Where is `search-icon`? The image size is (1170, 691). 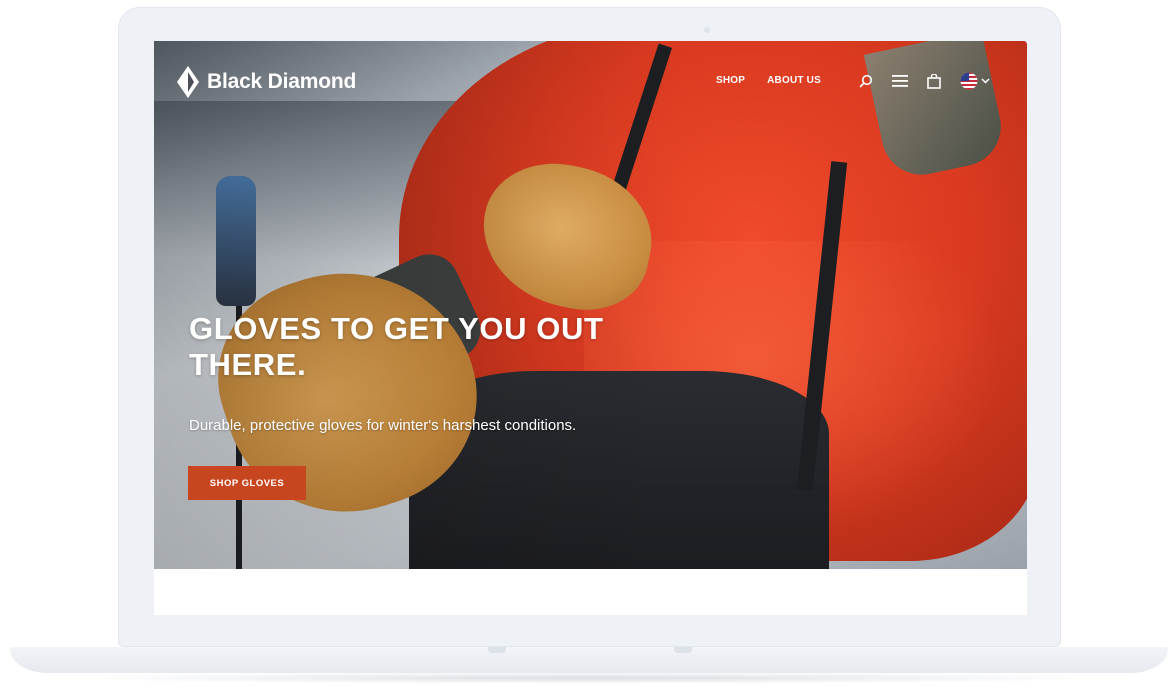
search-icon is located at coordinates (866, 81).